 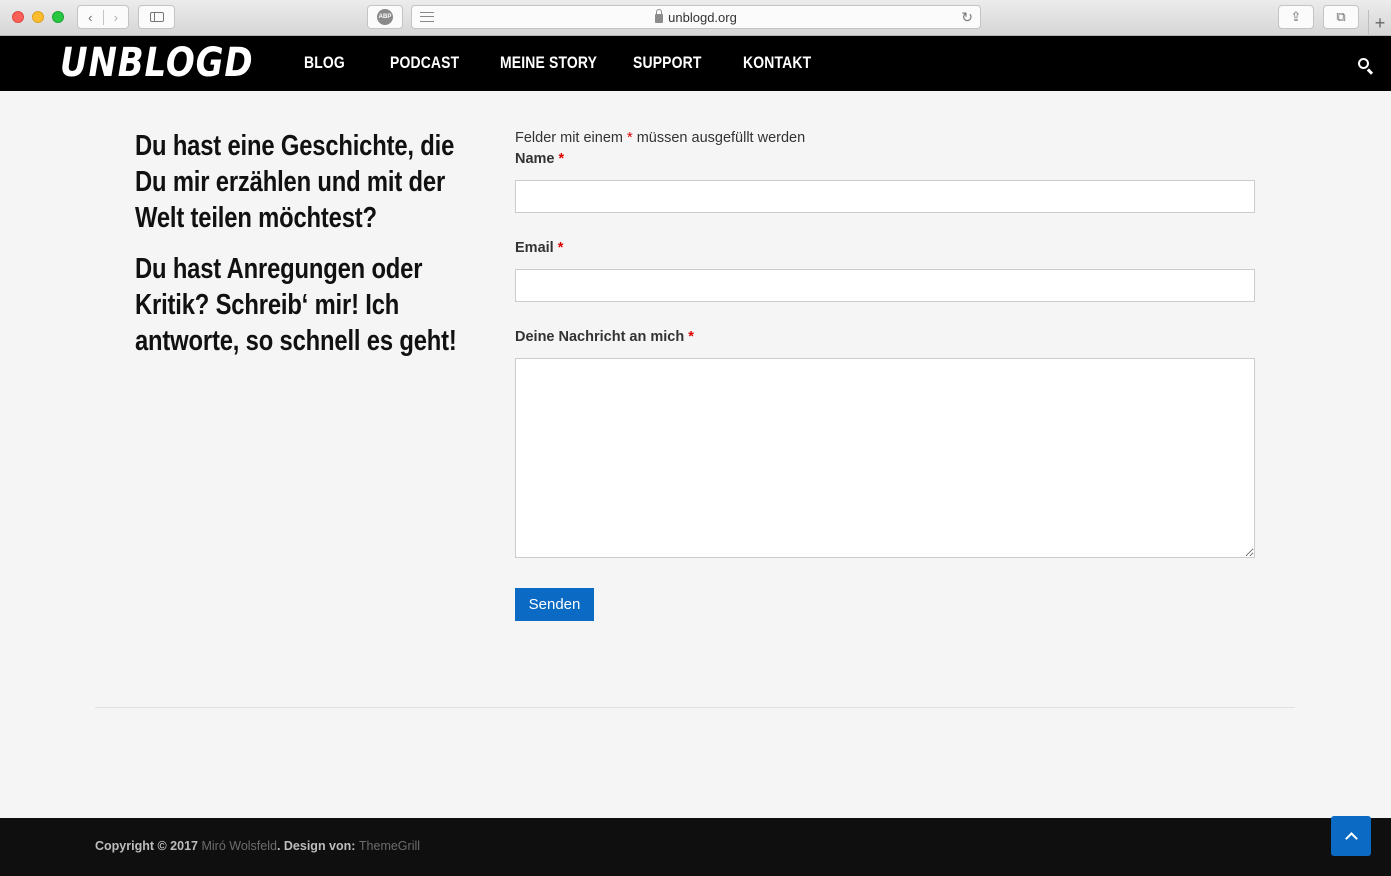 I want to click on sidebar-icon, so click(x=156, y=17).